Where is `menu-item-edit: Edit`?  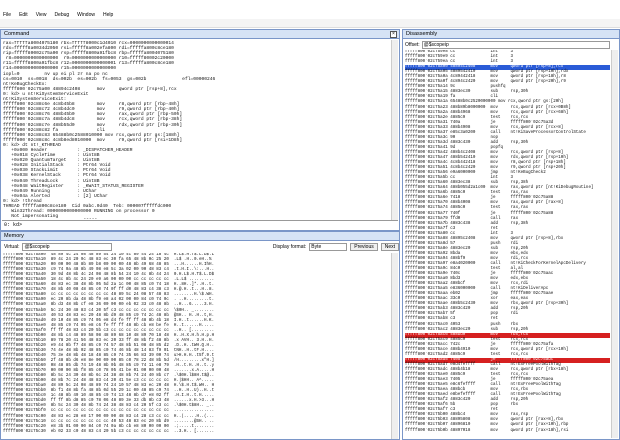
menu-item-edit: Edit is located at coordinates (23, 15).